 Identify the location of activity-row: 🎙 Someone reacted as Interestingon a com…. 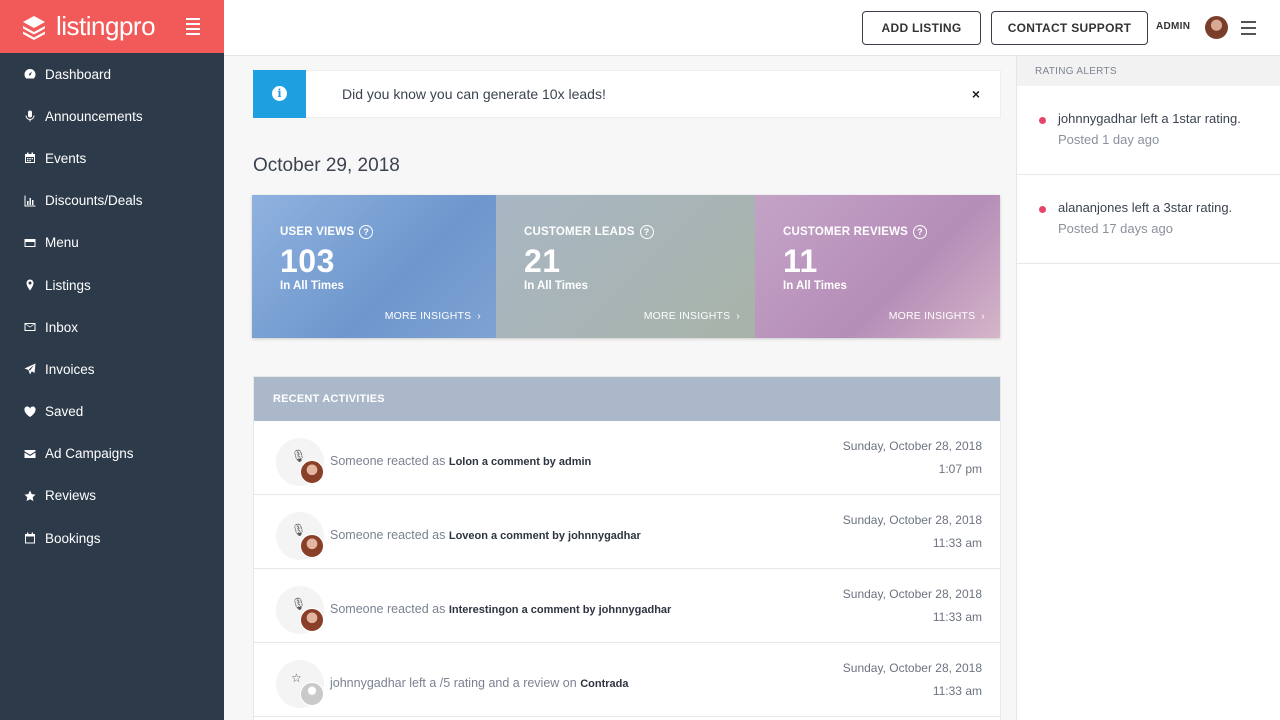
(627, 606).